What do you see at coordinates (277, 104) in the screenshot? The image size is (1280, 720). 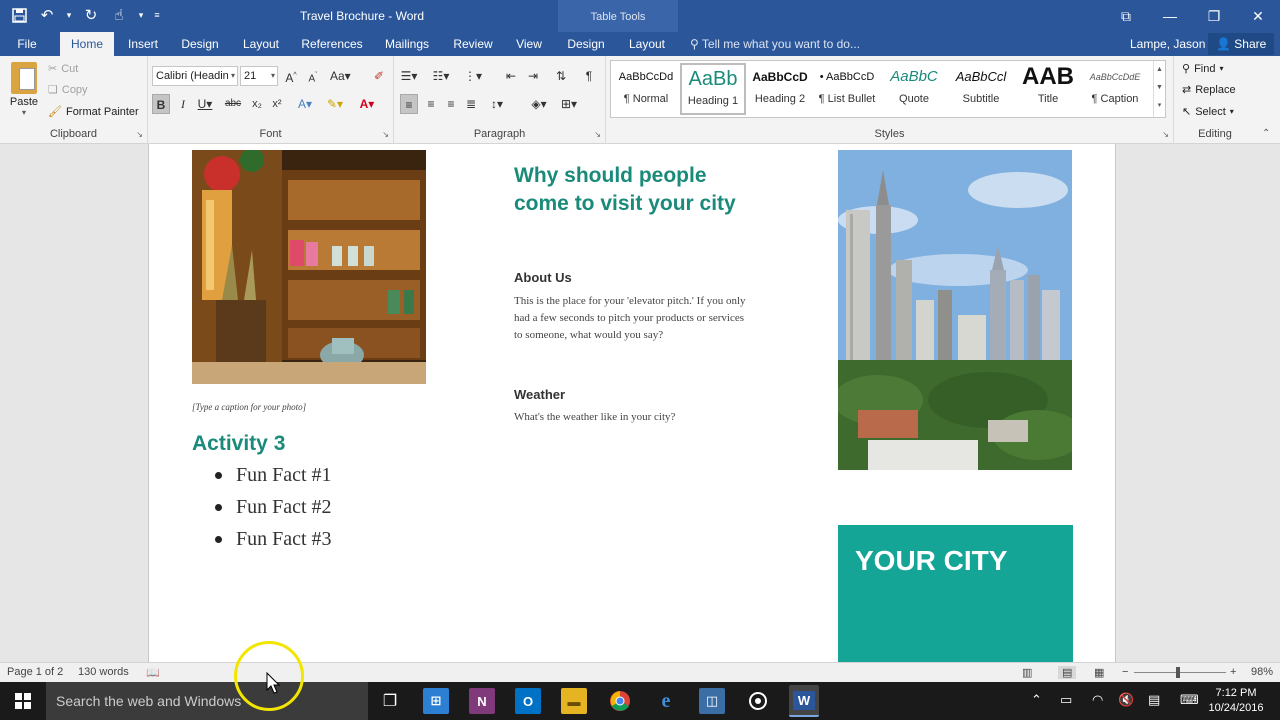 I see `superscript-icon: x²` at bounding box center [277, 104].